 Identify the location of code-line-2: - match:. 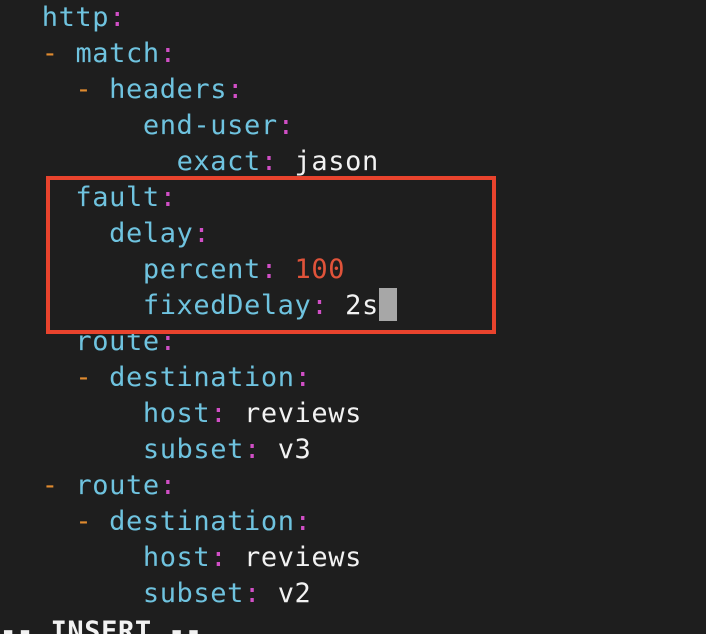
(202, 54).